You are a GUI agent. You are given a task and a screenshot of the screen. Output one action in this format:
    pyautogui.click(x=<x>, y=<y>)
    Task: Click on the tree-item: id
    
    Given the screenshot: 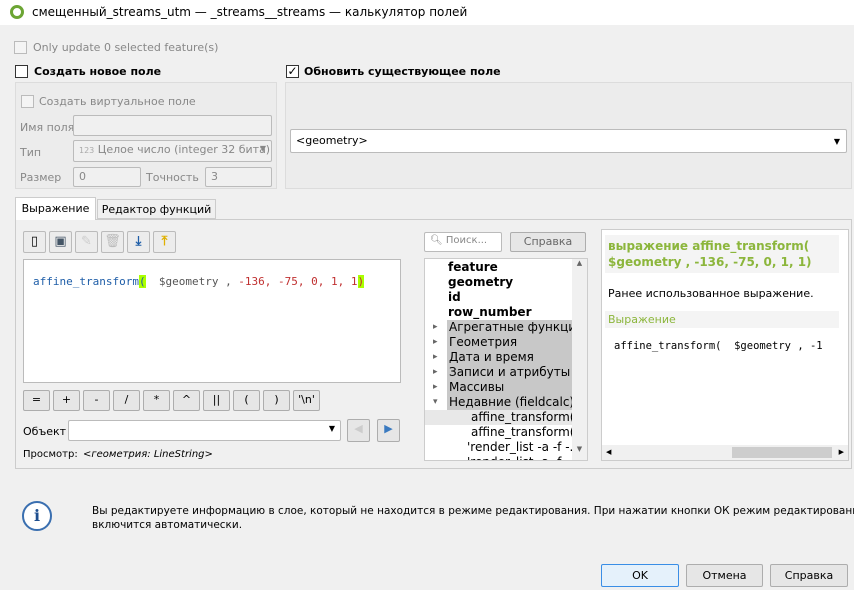 What is the action you would take?
    pyautogui.click(x=498, y=297)
    